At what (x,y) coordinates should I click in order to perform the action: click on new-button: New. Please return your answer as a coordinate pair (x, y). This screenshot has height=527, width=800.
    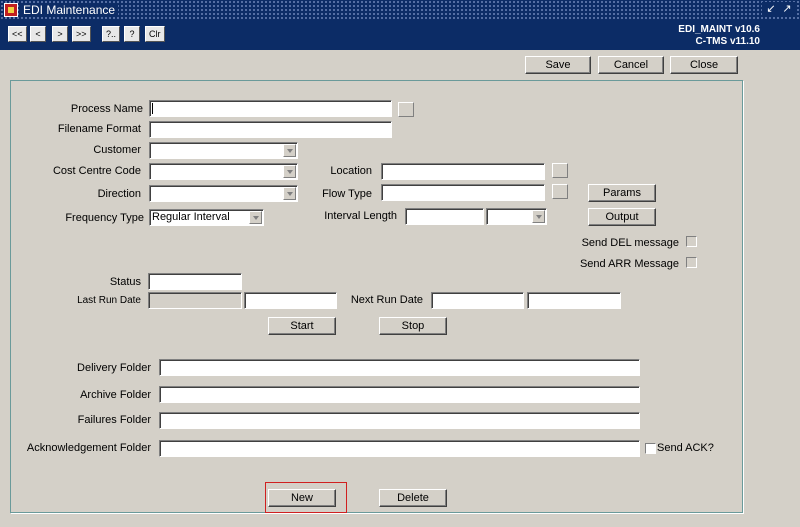
    Looking at the image, I should click on (302, 498).